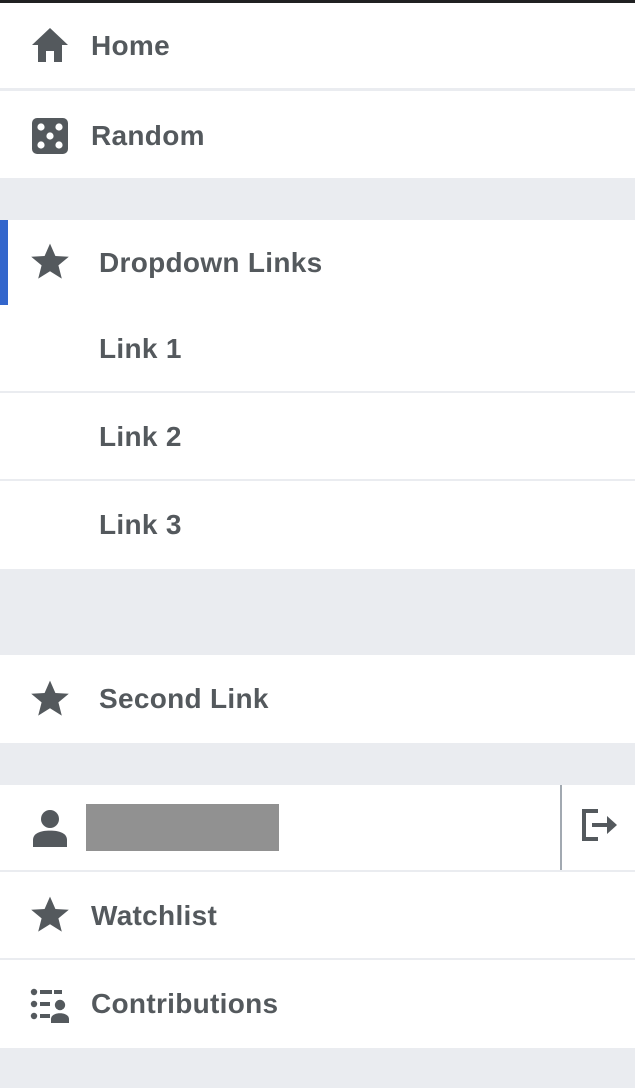 The height and width of the screenshot is (1088, 635). Describe the element at coordinates (185, 1003) in the screenshot. I see `nav-item-contributions-label: Contributions` at that location.